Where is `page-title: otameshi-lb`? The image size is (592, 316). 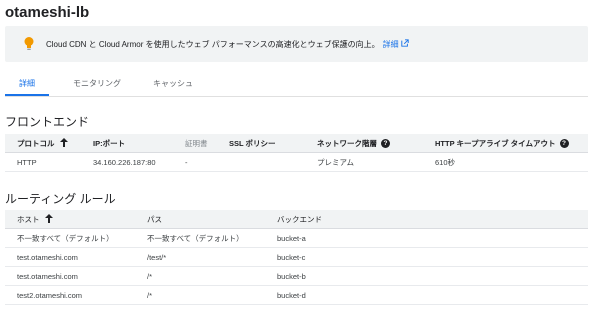 page-title: otameshi-lb is located at coordinates (47, 12).